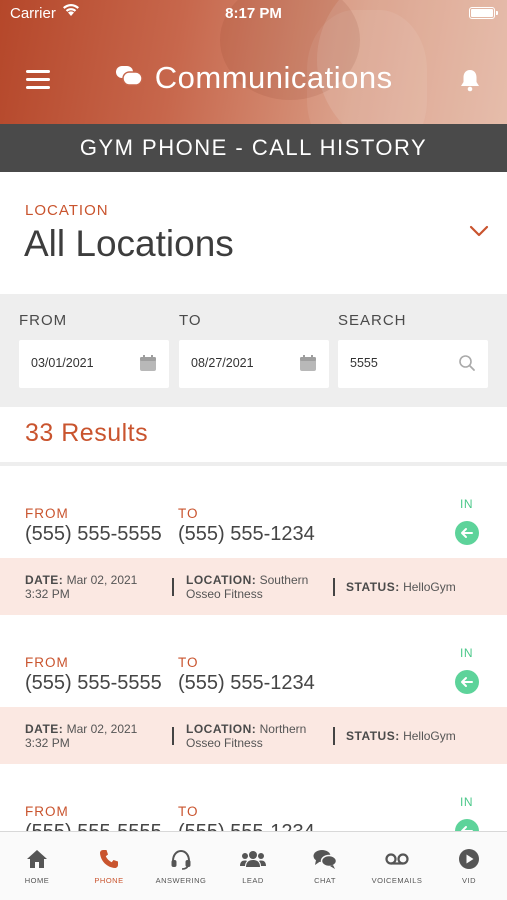 Image resolution: width=507 pixels, height=900 pixels. What do you see at coordinates (87, 433) in the screenshot?
I see `results-count: 33 Results` at bounding box center [87, 433].